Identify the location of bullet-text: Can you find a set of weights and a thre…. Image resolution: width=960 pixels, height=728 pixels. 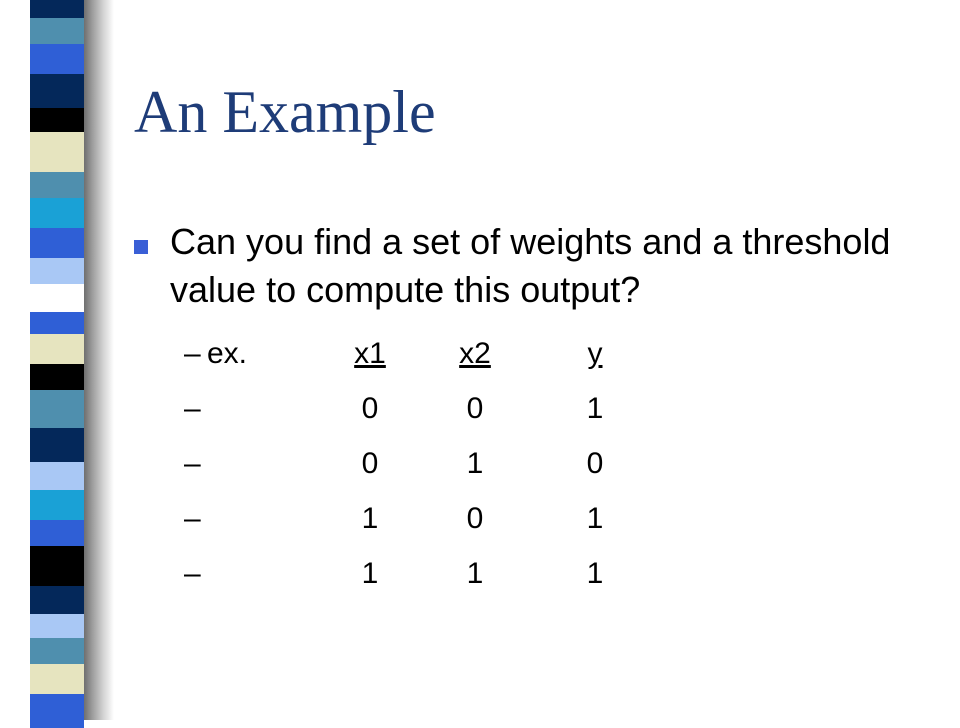
(530, 265).